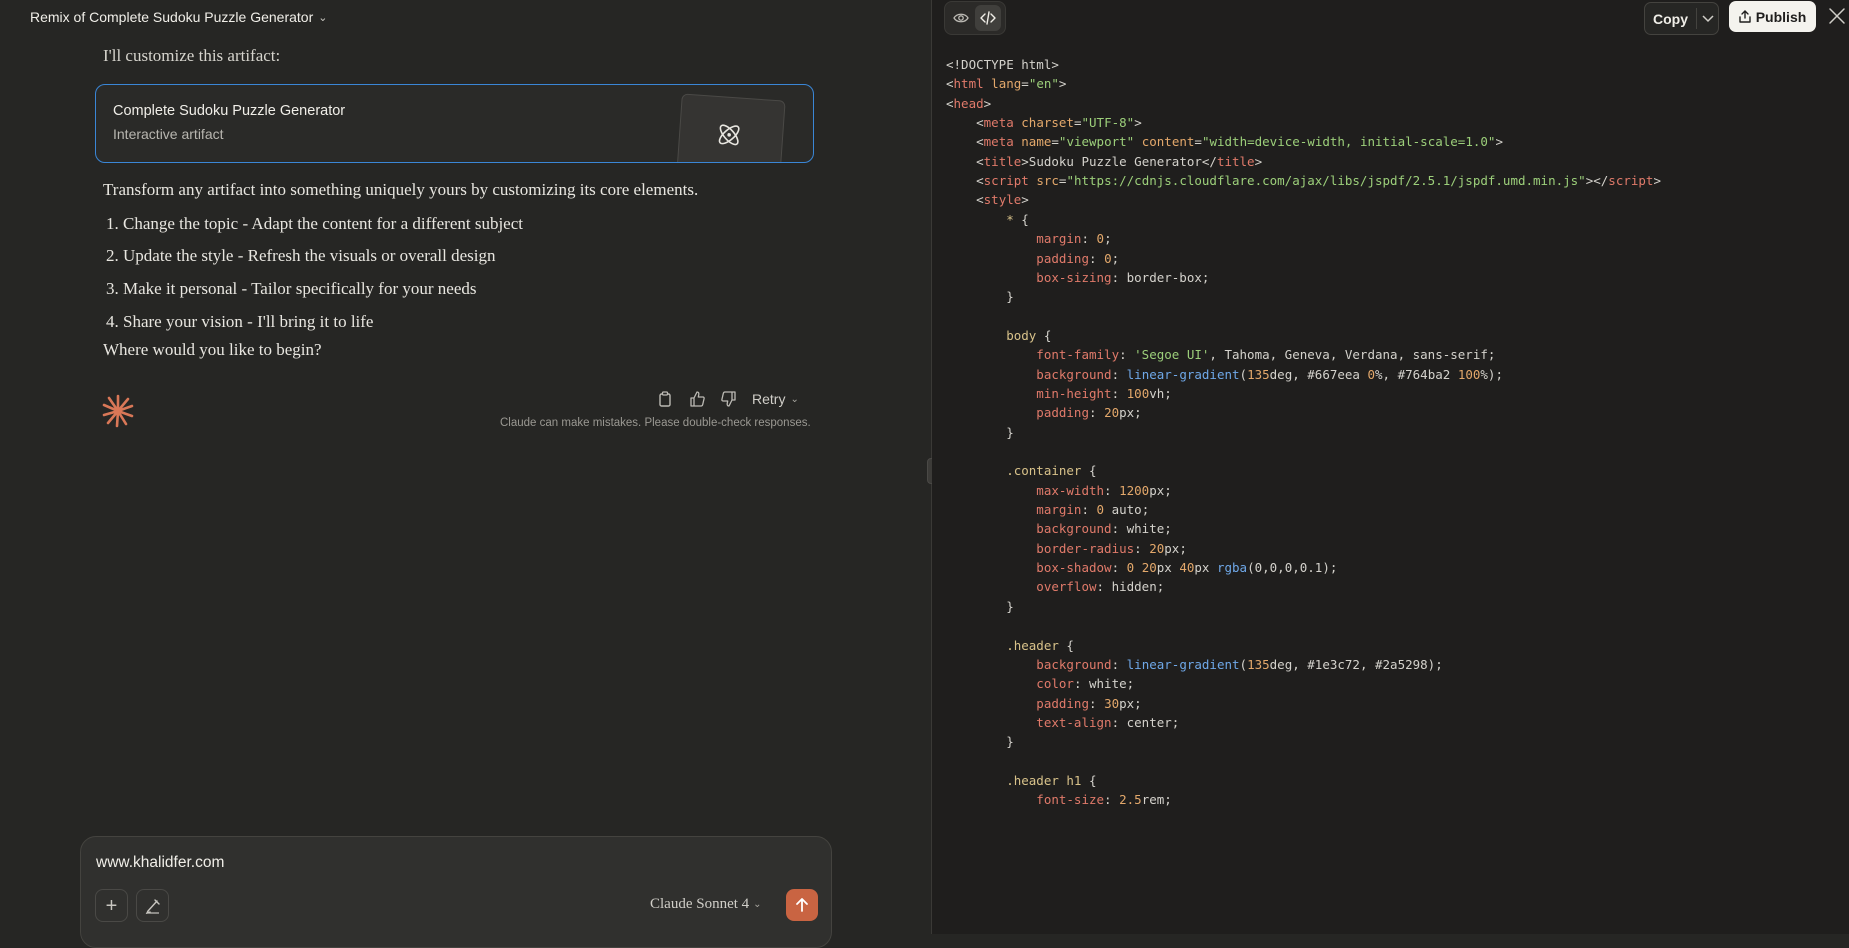  I want to click on copy-icon, so click(665, 399).